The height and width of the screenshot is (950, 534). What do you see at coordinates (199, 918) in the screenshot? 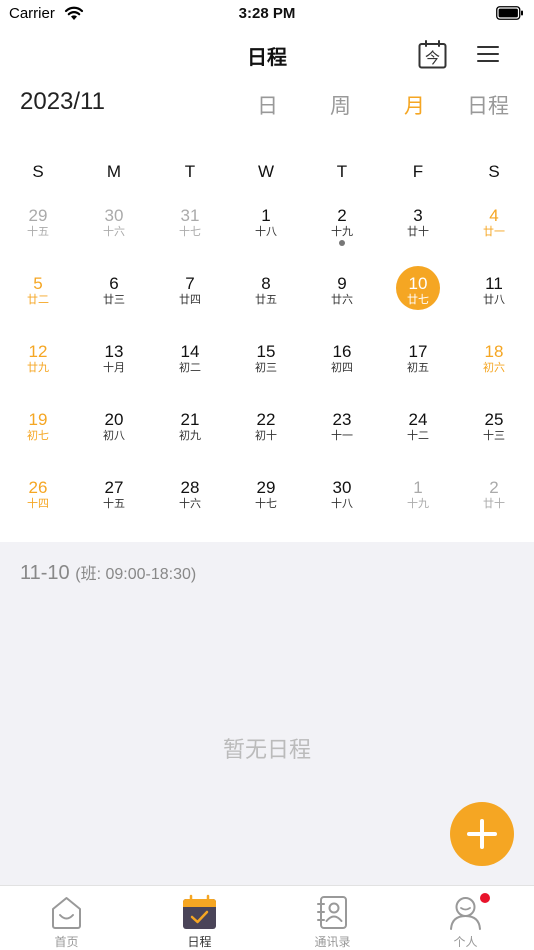
I see `tab-schedule: 日程` at bounding box center [199, 918].